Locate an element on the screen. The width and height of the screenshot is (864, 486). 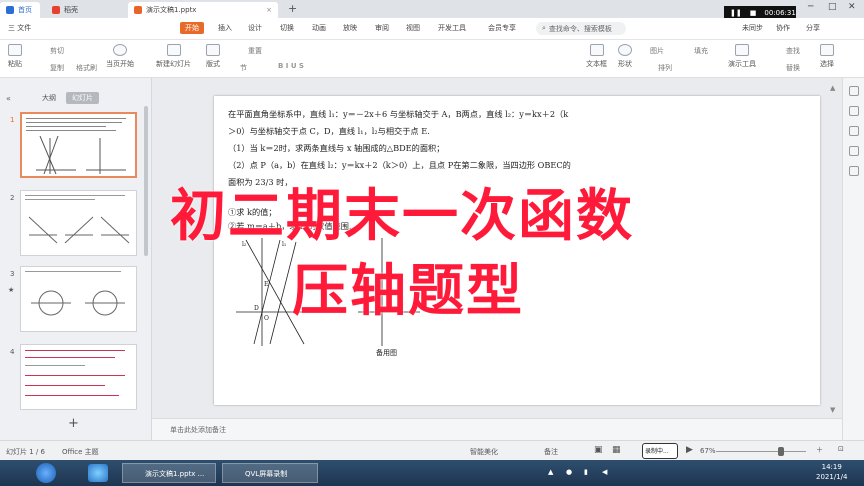
tab-slides: 幻灯片 is located at coordinates (82, 98).